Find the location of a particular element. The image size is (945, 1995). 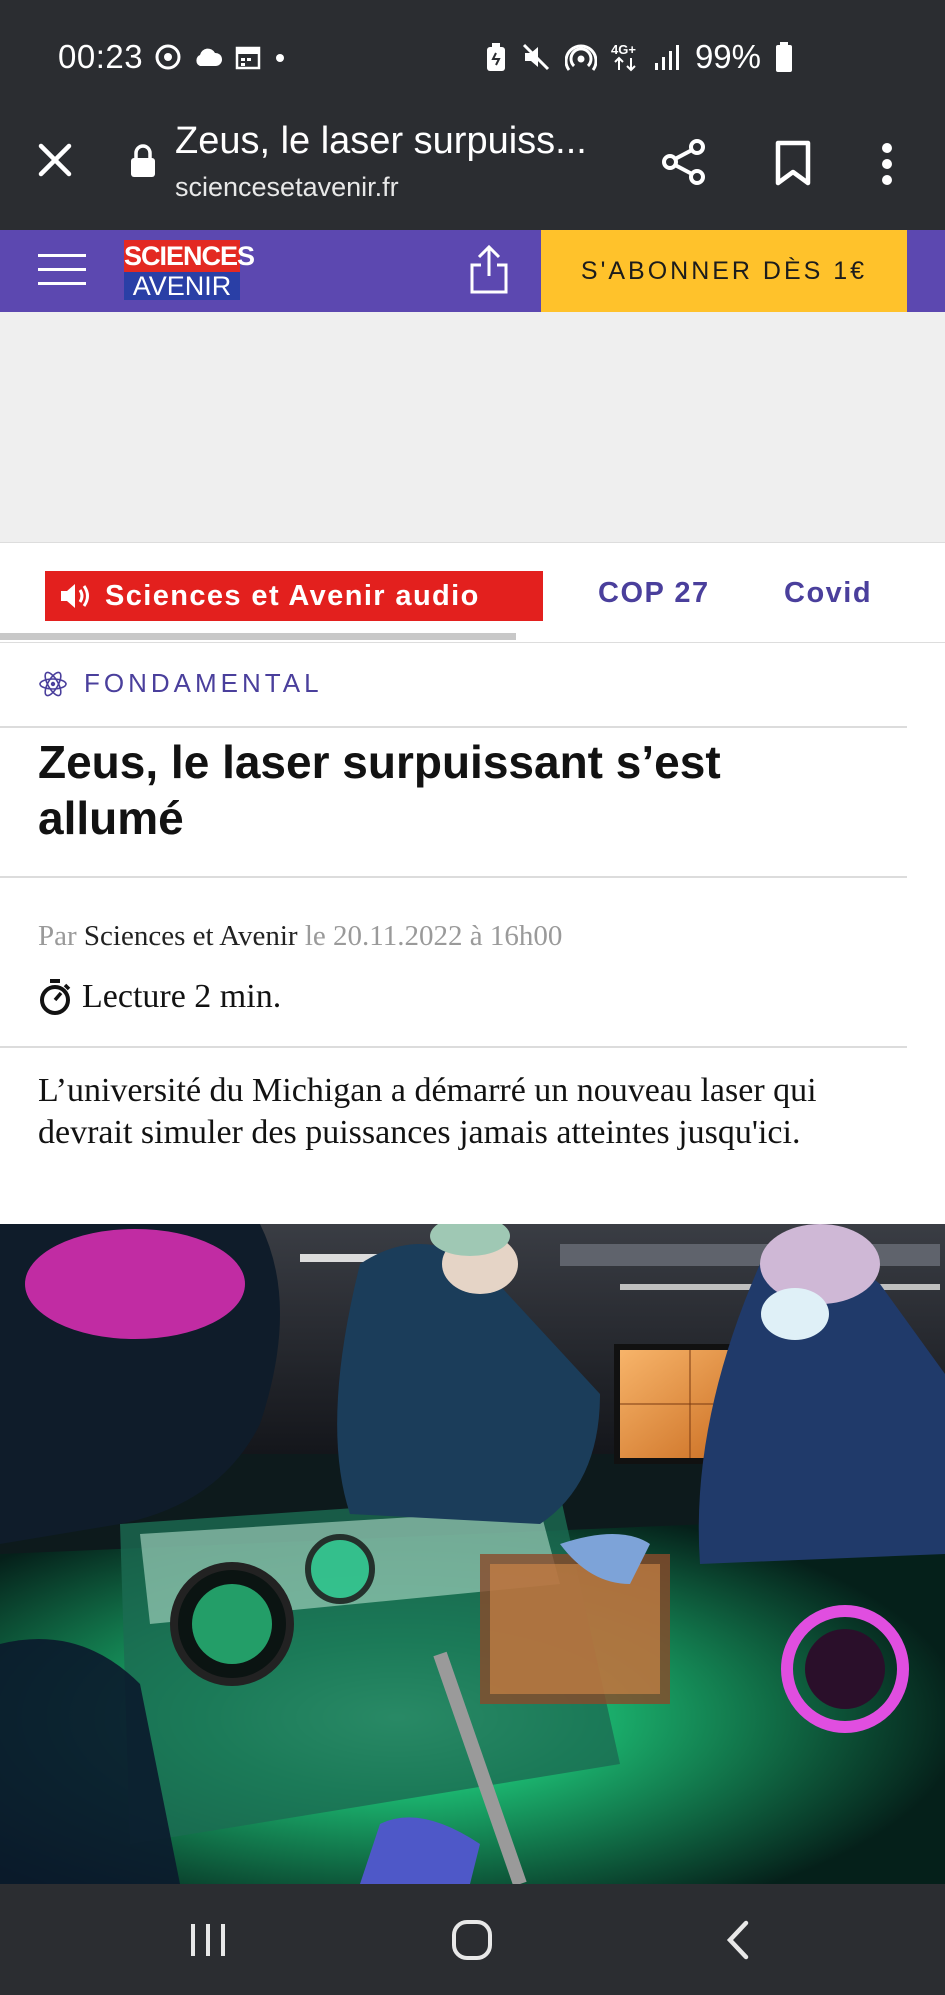

category-tag: FONDAMENTAL is located at coordinates (180, 683).